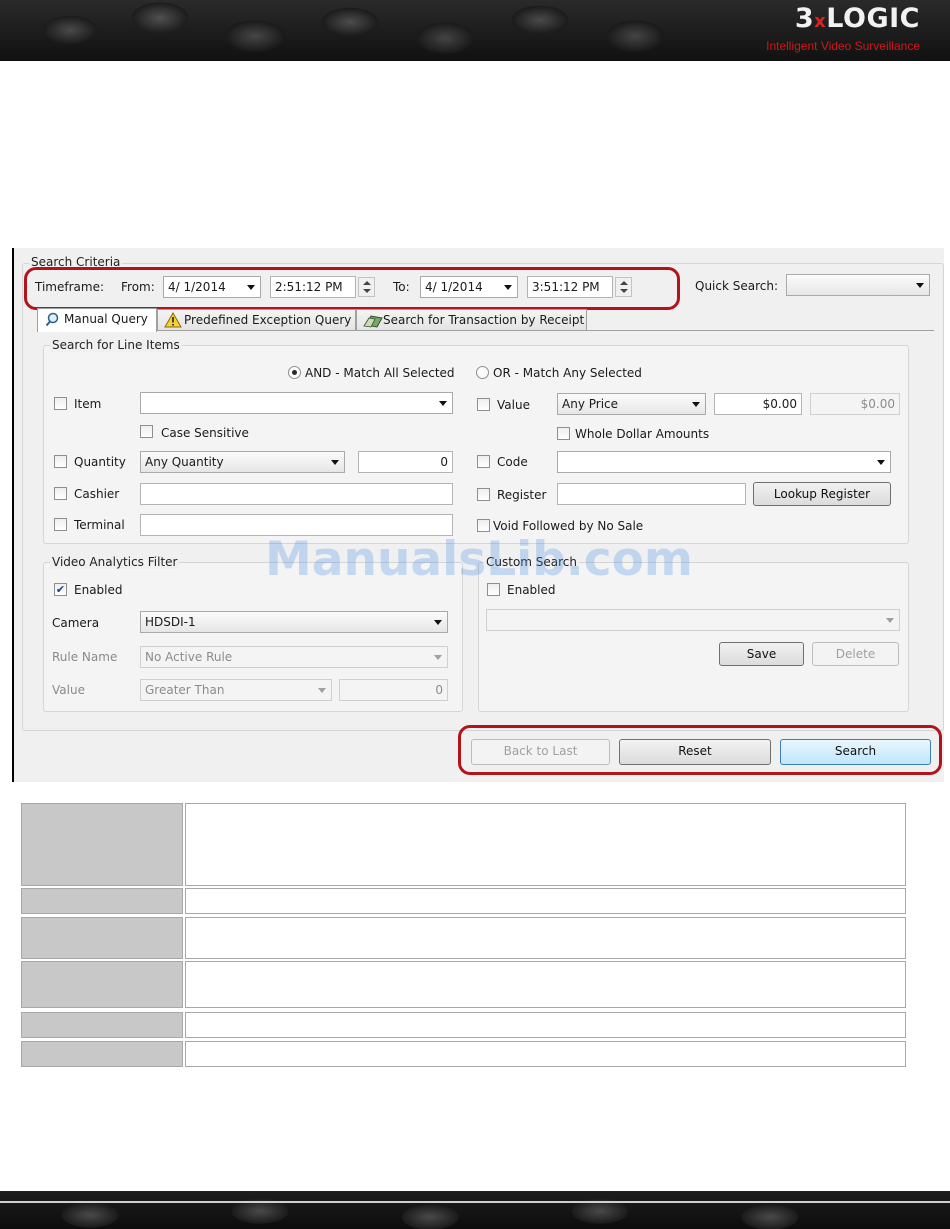 This screenshot has height=1229, width=950. What do you see at coordinates (855, 404) in the screenshot?
I see `value-max-field: $0.00` at bounding box center [855, 404].